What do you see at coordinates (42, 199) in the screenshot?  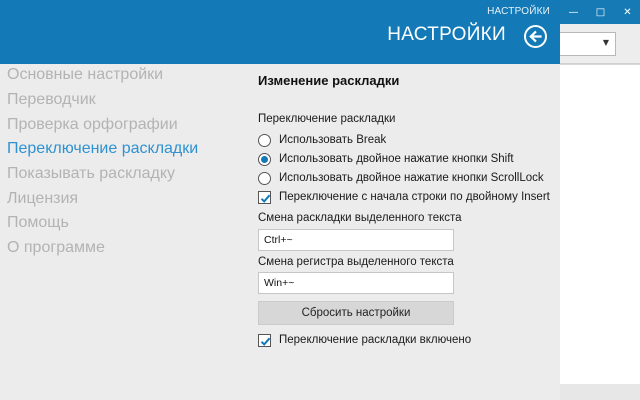 I see `nav-item-license: Лицензия` at bounding box center [42, 199].